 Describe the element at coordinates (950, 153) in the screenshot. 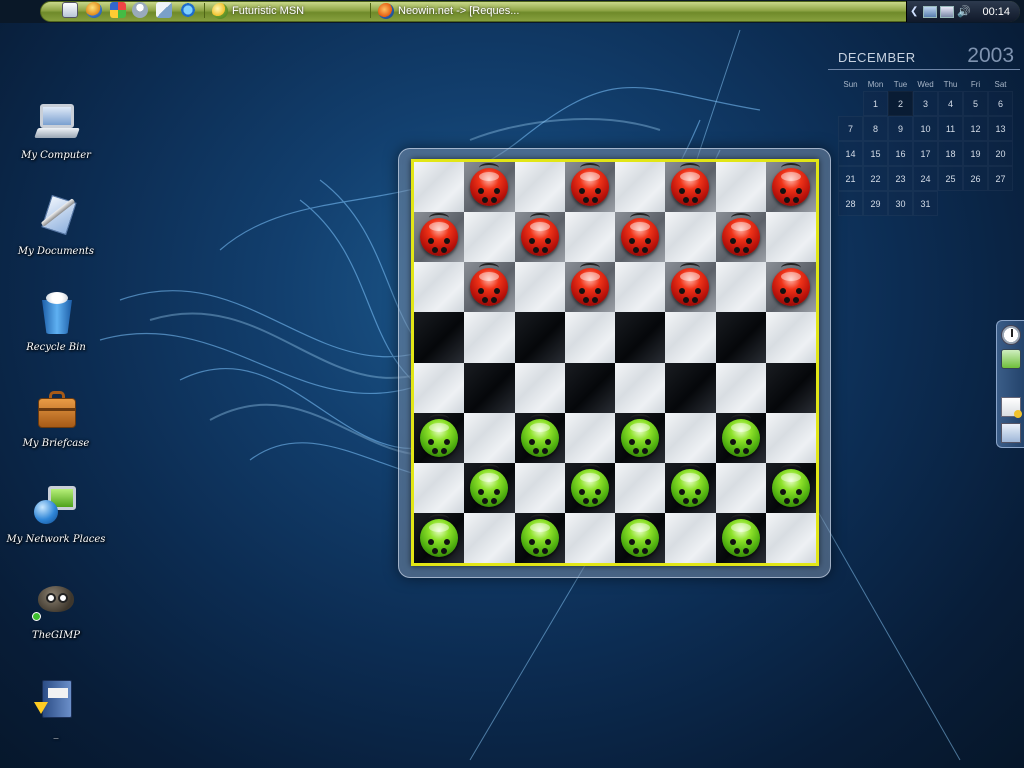

I see `calendar-day: 18` at that location.